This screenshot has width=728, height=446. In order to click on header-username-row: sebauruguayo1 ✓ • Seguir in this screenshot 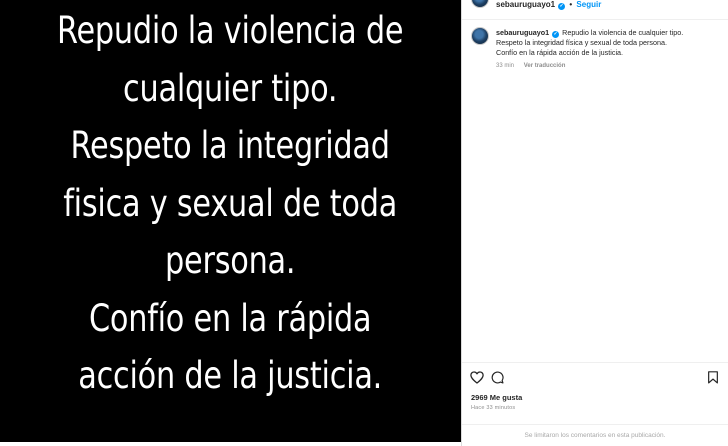, I will do `click(548, 5)`.